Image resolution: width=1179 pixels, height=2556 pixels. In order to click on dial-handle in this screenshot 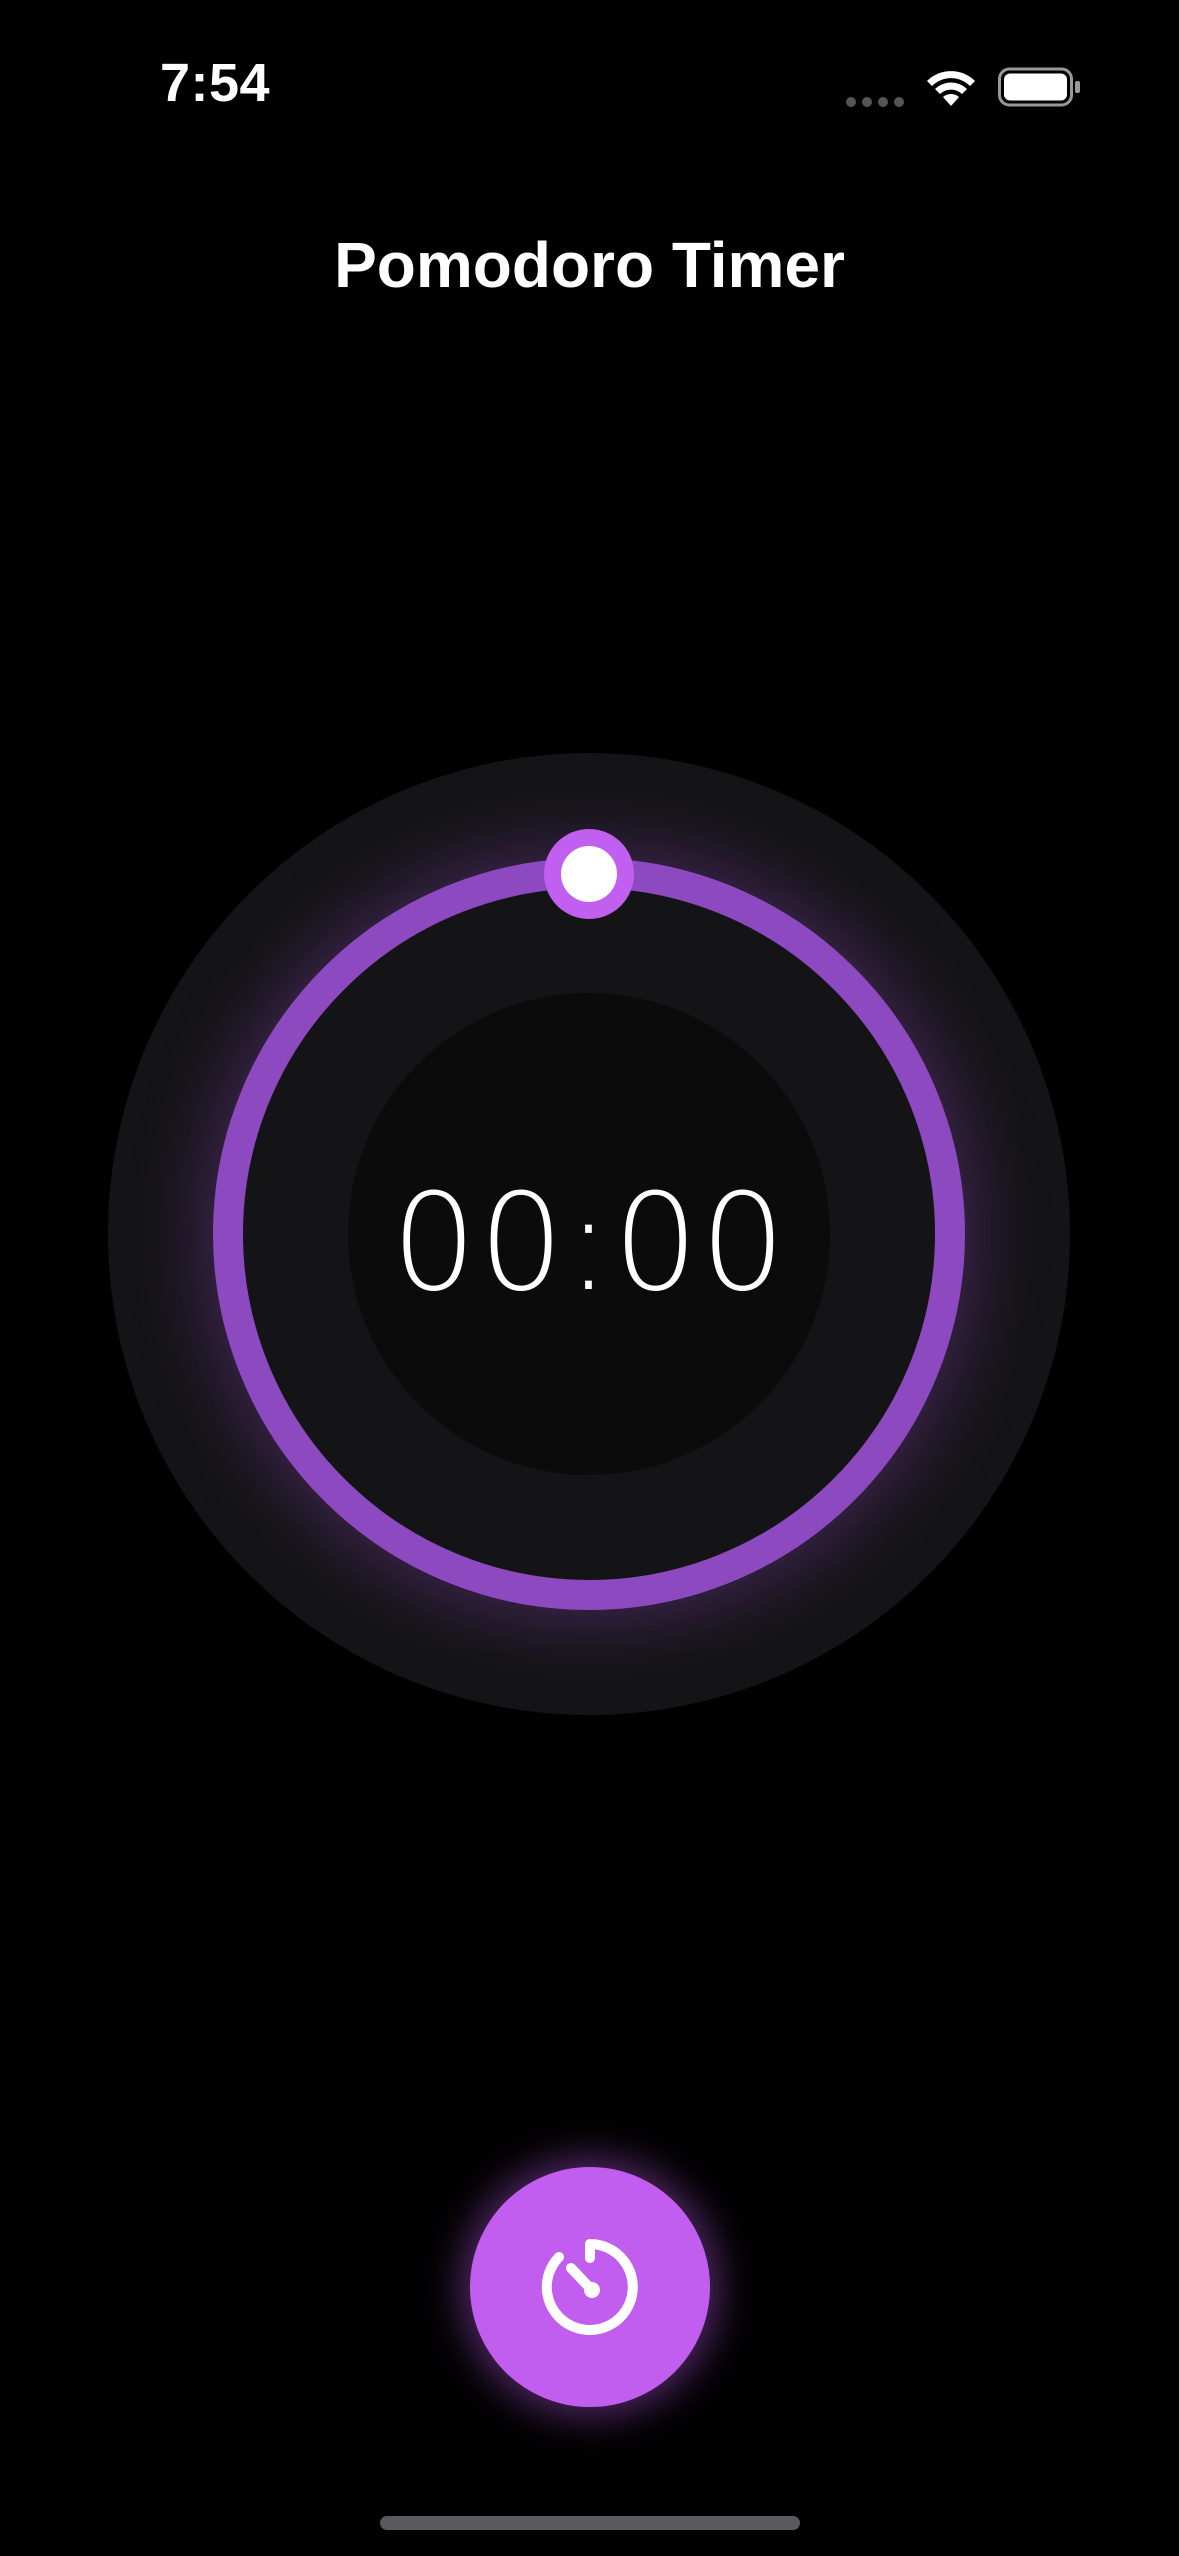, I will do `click(589, 874)`.